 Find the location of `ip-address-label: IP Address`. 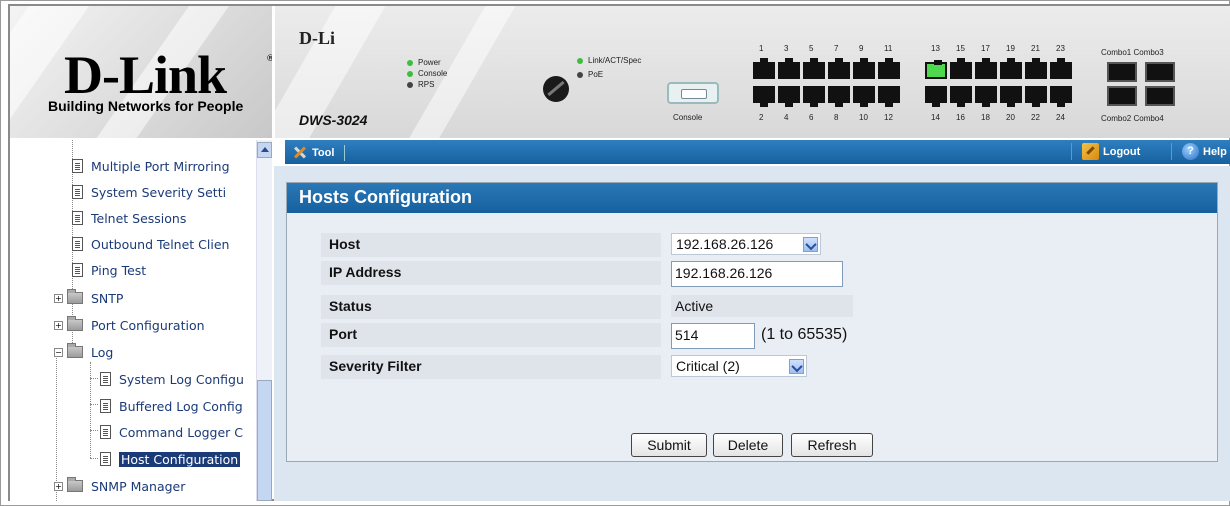

ip-address-label: IP Address is located at coordinates (491, 273).